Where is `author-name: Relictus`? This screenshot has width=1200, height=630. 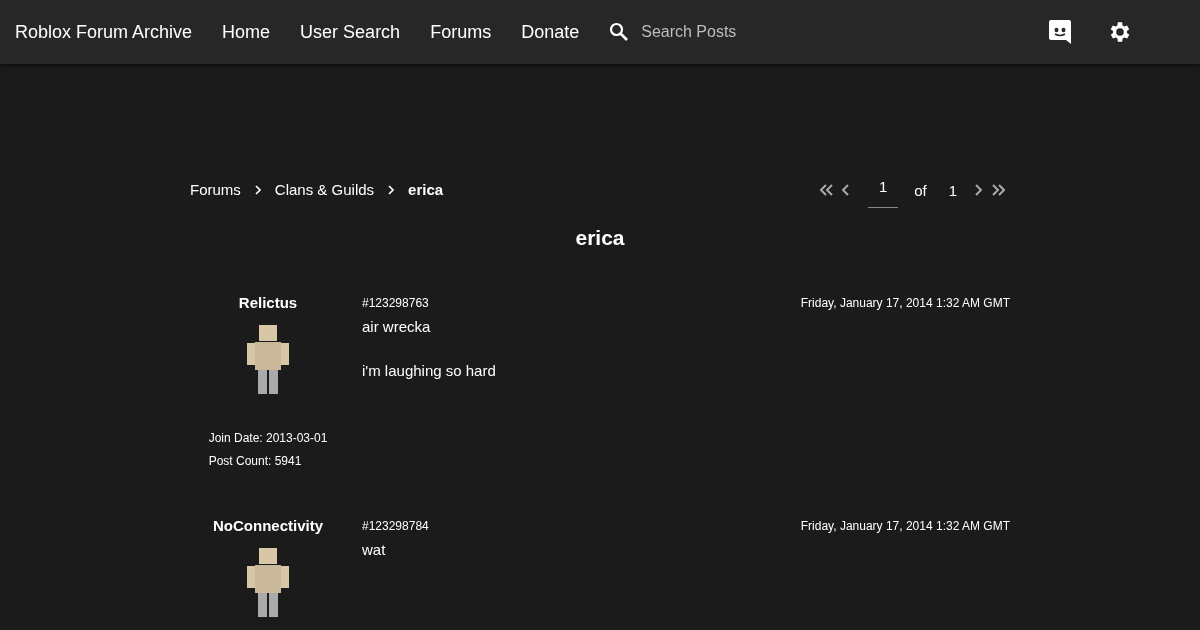 author-name: Relictus is located at coordinates (268, 302).